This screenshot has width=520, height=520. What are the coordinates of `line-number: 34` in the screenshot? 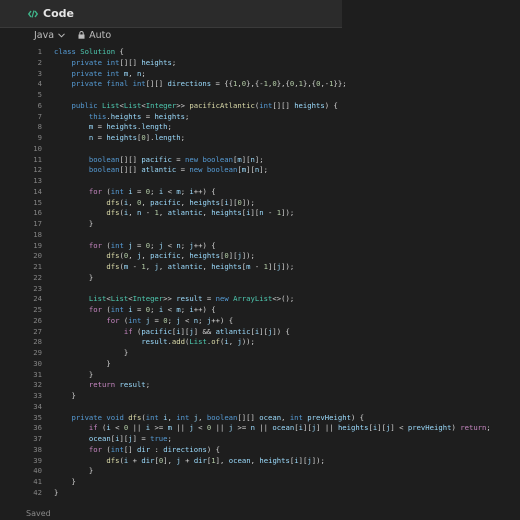 It's located at (37, 406).